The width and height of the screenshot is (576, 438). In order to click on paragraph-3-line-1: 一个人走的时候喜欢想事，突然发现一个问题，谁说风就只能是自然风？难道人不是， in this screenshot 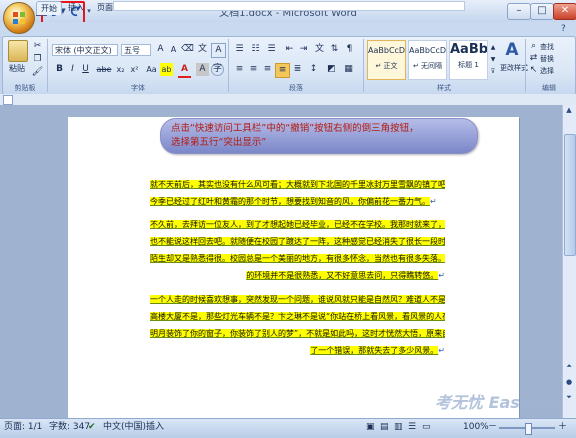, I will do `click(297, 299)`.